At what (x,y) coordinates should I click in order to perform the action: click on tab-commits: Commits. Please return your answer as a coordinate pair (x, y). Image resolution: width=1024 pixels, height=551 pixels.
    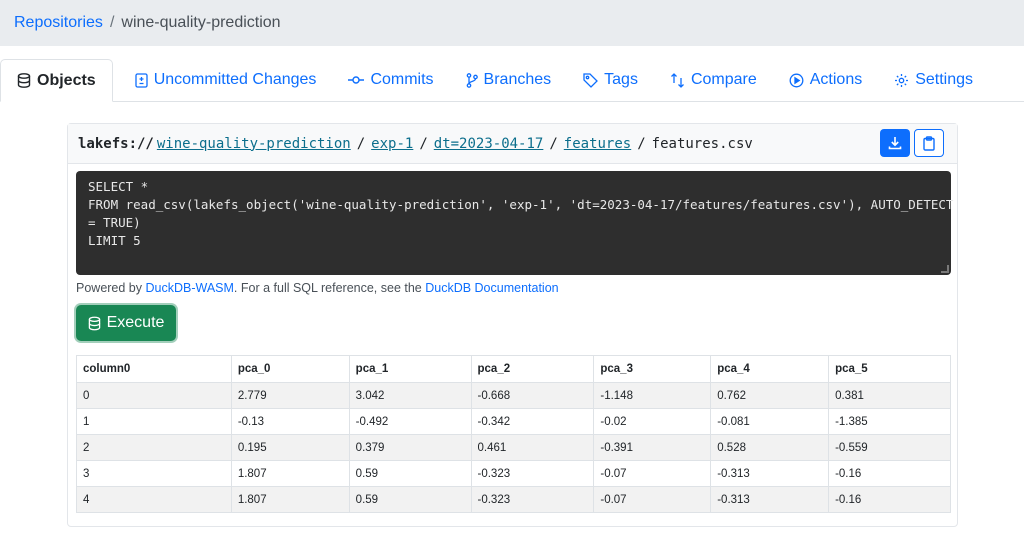
    Looking at the image, I should click on (390, 80).